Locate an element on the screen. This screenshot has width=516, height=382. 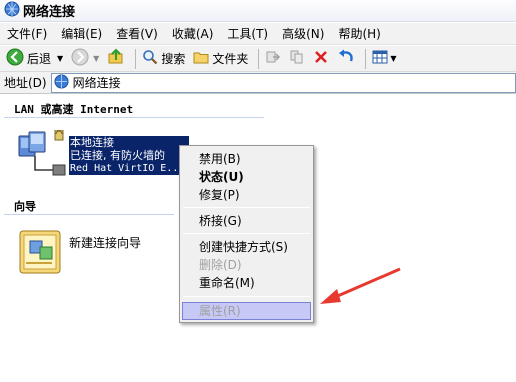
toolbar: 后退 ▼ ▼ 搜索 文件夹 ▼ is located at coordinates (258, 59).